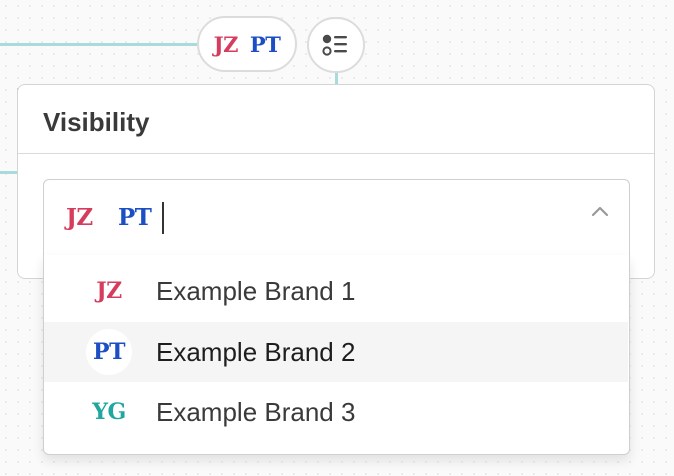  Describe the element at coordinates (109, 412) in the screenshot. I see `brand-logo-yg: YG` at that location.